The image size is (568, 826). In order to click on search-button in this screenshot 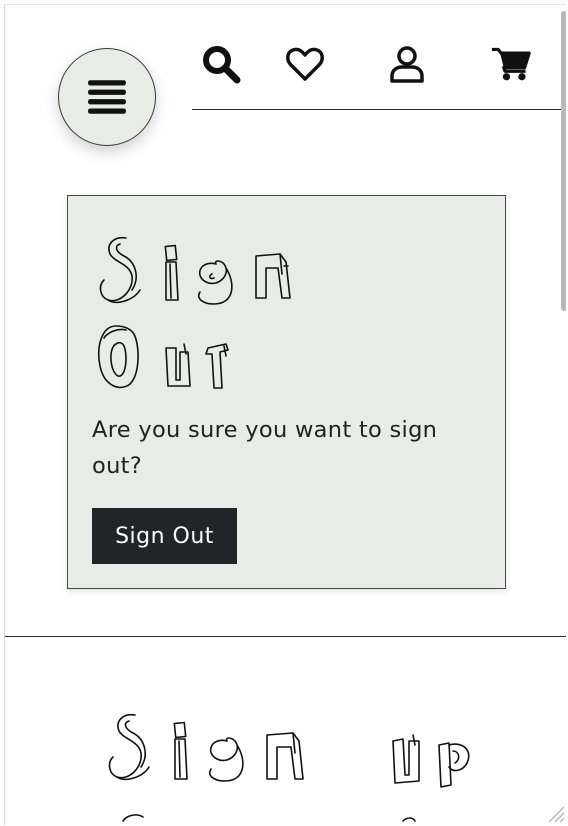, I will do `click(221, 64)`.